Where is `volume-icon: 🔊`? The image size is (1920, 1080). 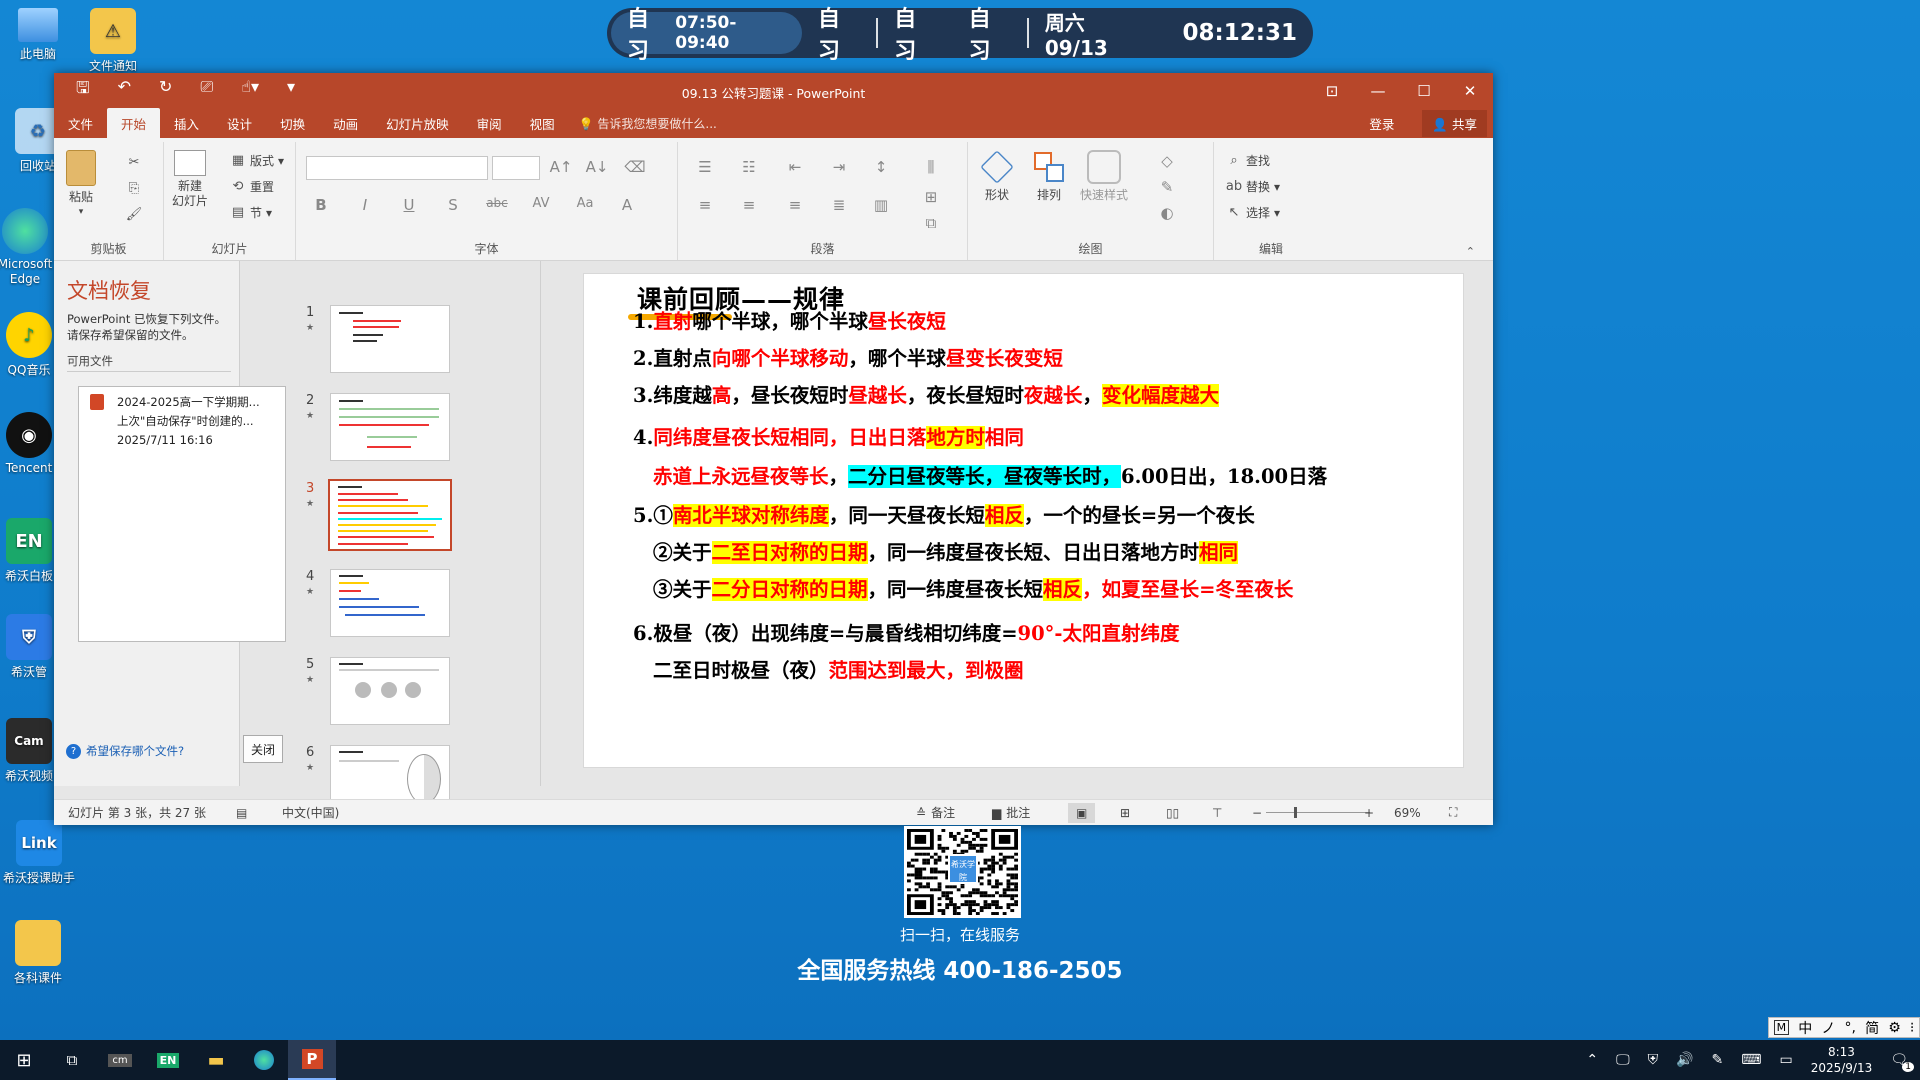
volume-icon: 🔊 is located at coordinates (1684, 1060).